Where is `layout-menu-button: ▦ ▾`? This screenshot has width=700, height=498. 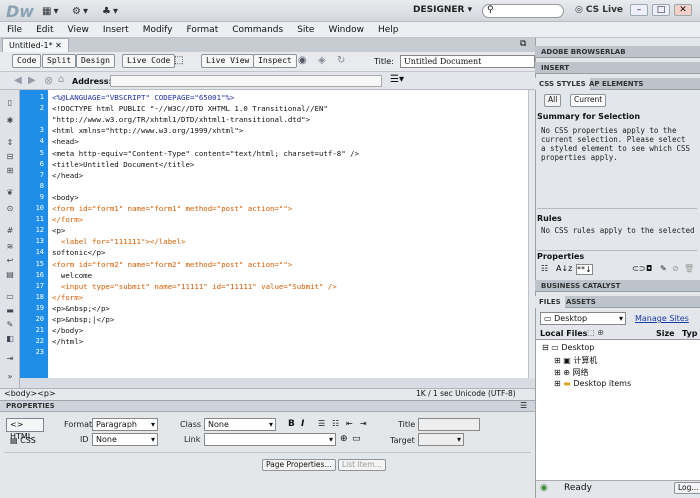
layout-menu-button: ▦ ▾ is located at coordinates (50, 11).